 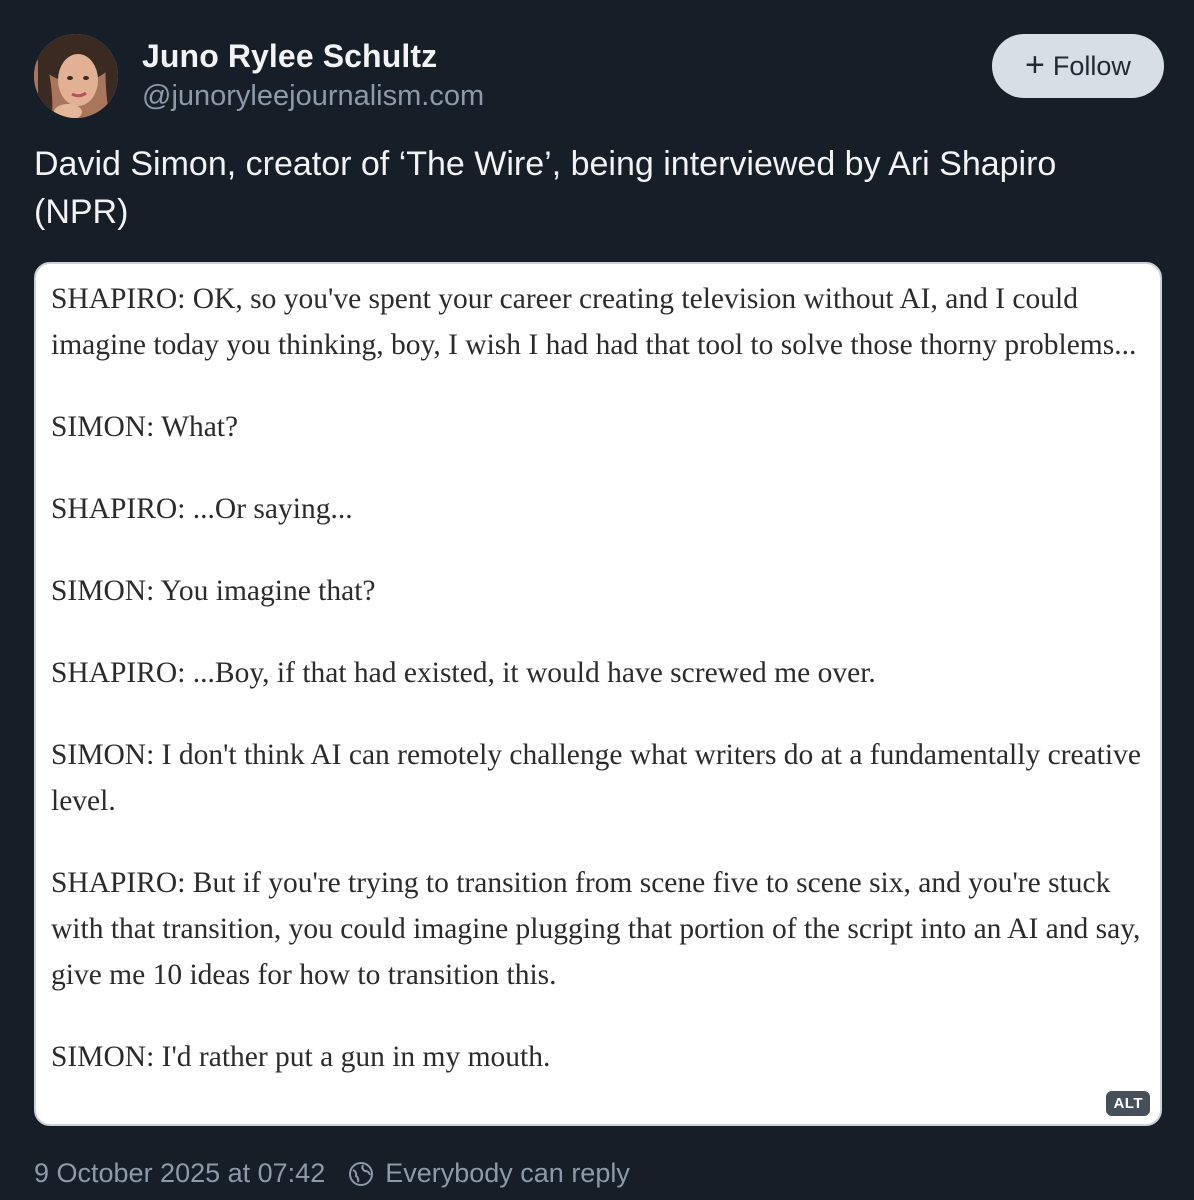 What do you see at coordinates (301, 1057) in the screenshot?
I see `transcript-line: SIMON: I'd rather put a gun in my mouth.` at bounding box center [301, 1057].